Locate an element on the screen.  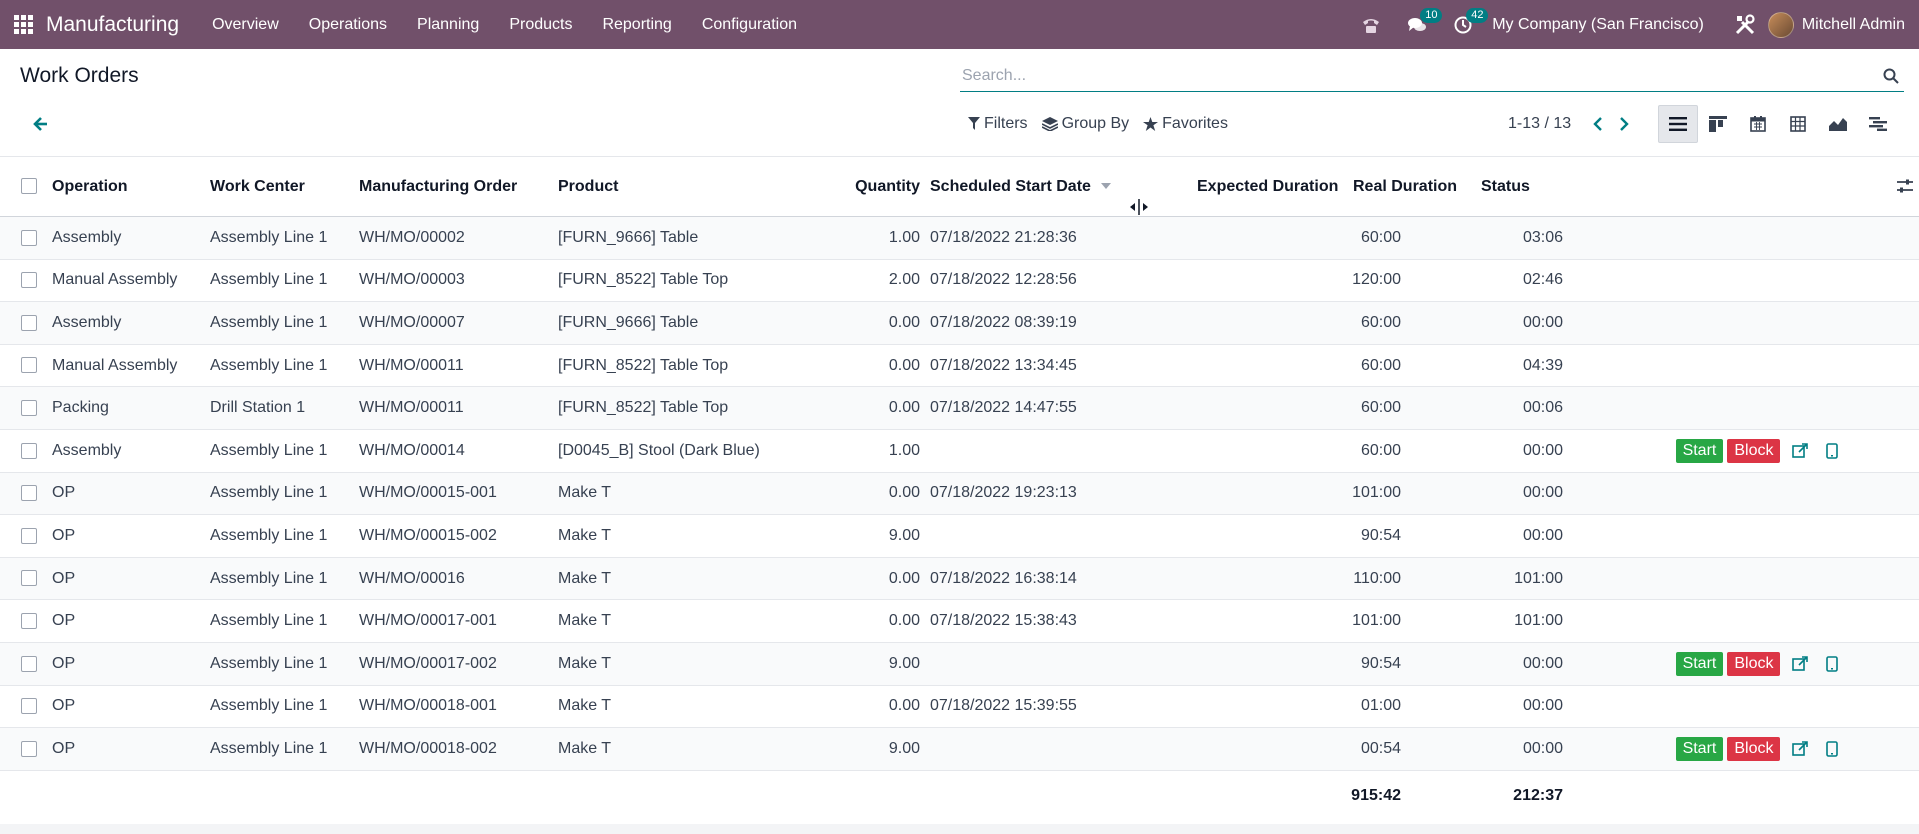
activities-clock-icon: 42 is located at coordinates (1464, 24).